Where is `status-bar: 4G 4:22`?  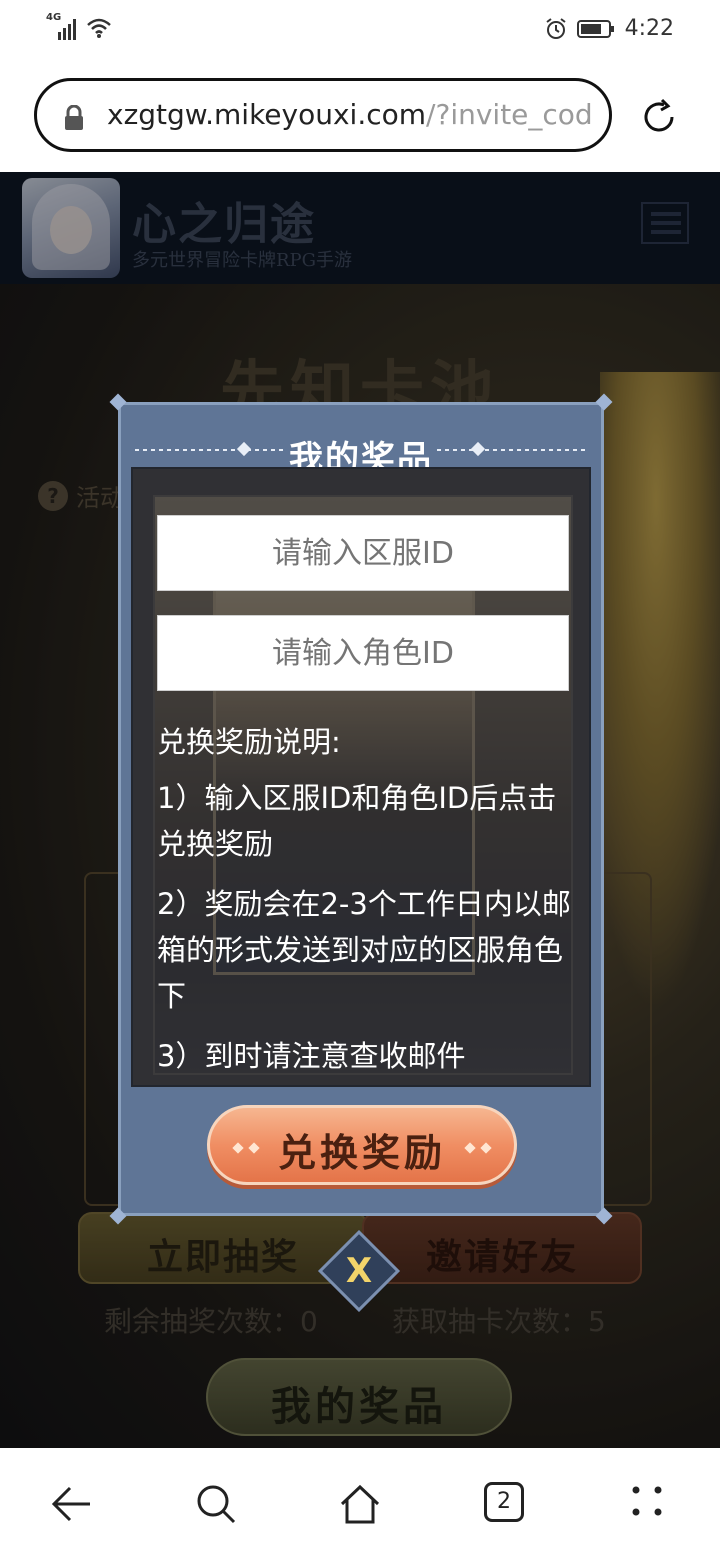 status-bar: 4G 4:22 is located at coordinates (360, 30).